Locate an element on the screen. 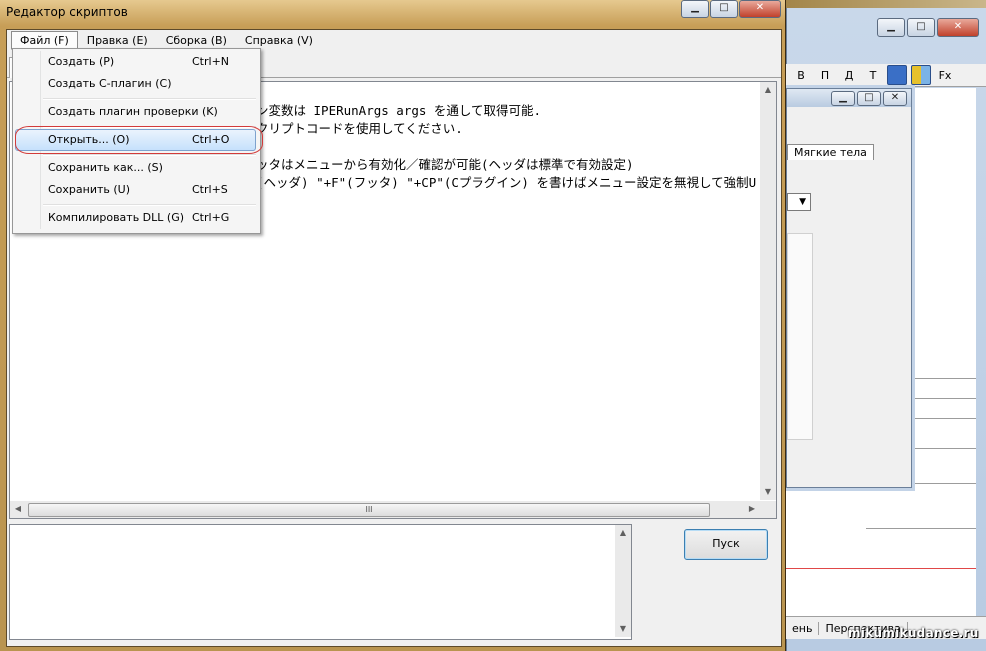 The width and height of the screenshot is (986, 651). window-title: Редактор скриптов is located at coordinates (67, 12).